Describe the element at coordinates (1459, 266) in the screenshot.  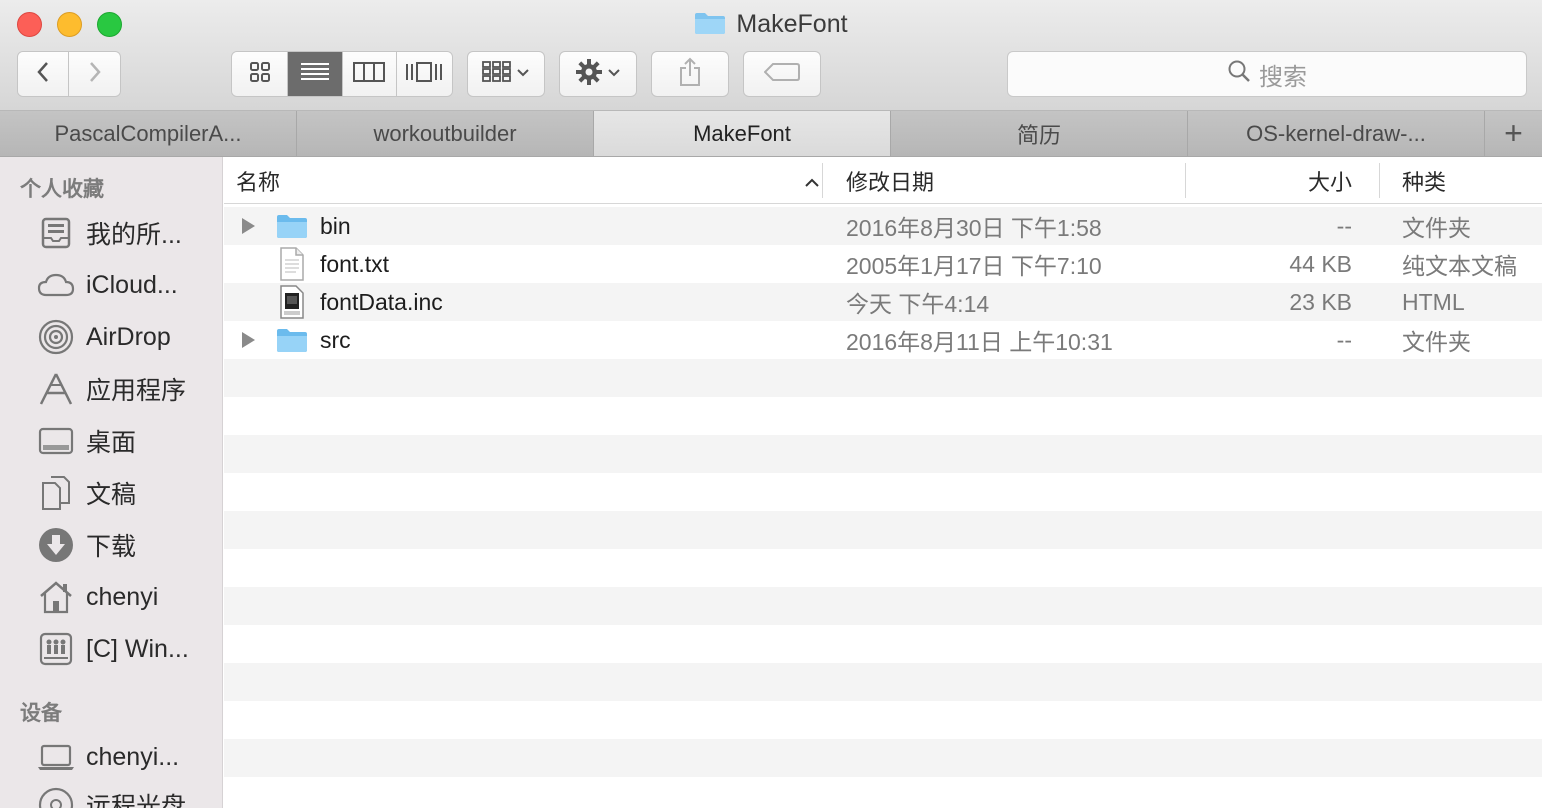
I see `file-kind: 纯文本文稿` at that location.